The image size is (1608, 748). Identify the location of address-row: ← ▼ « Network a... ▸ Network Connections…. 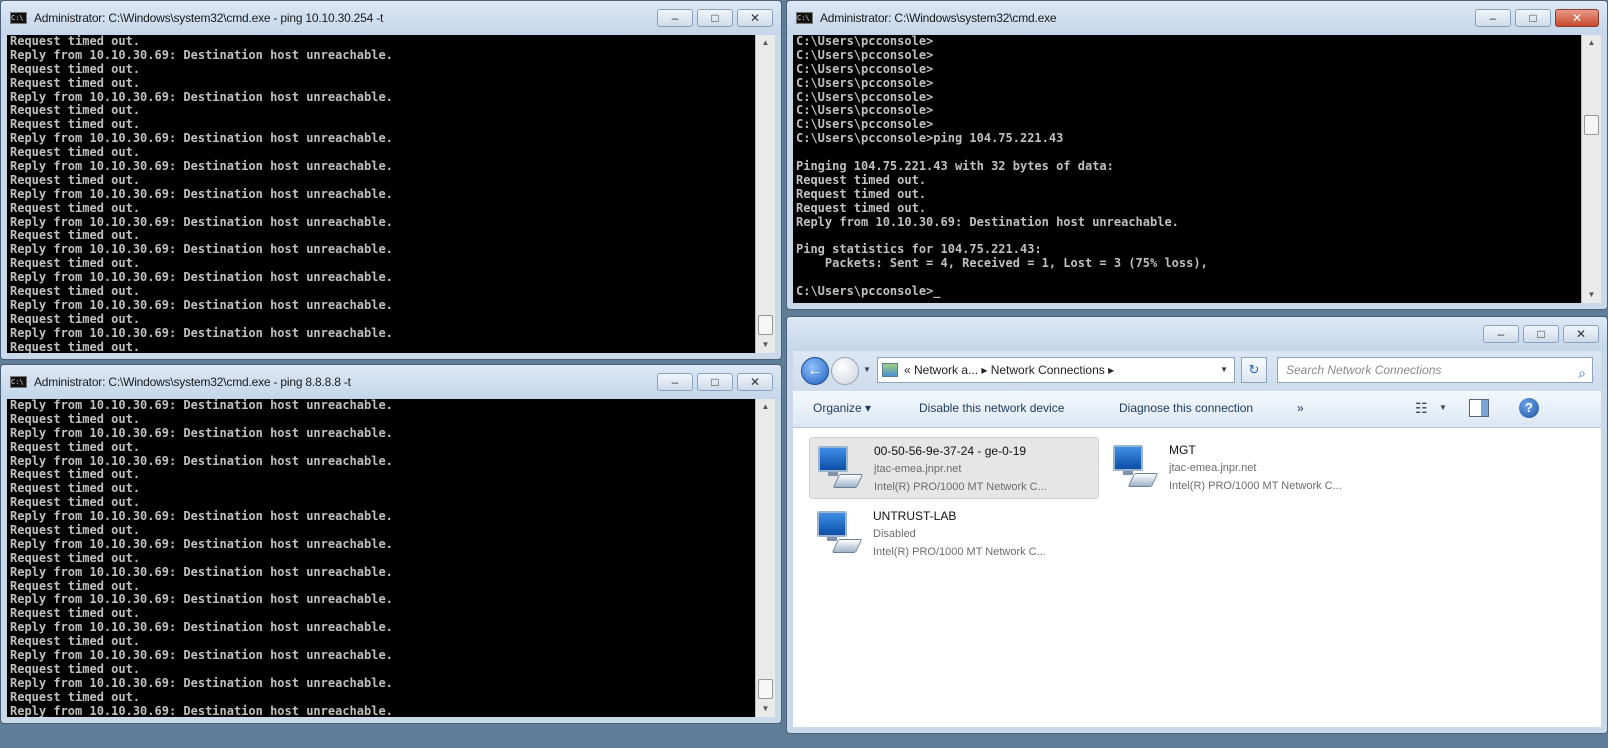
(1197, 371).